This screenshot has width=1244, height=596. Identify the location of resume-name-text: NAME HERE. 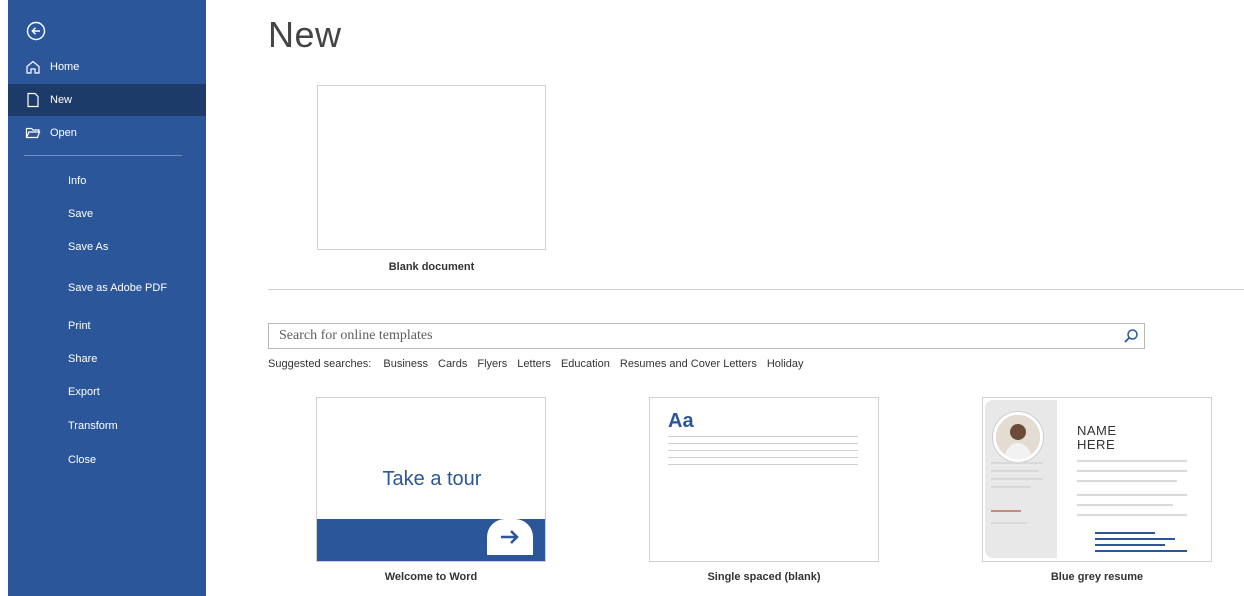
(1097, 437).